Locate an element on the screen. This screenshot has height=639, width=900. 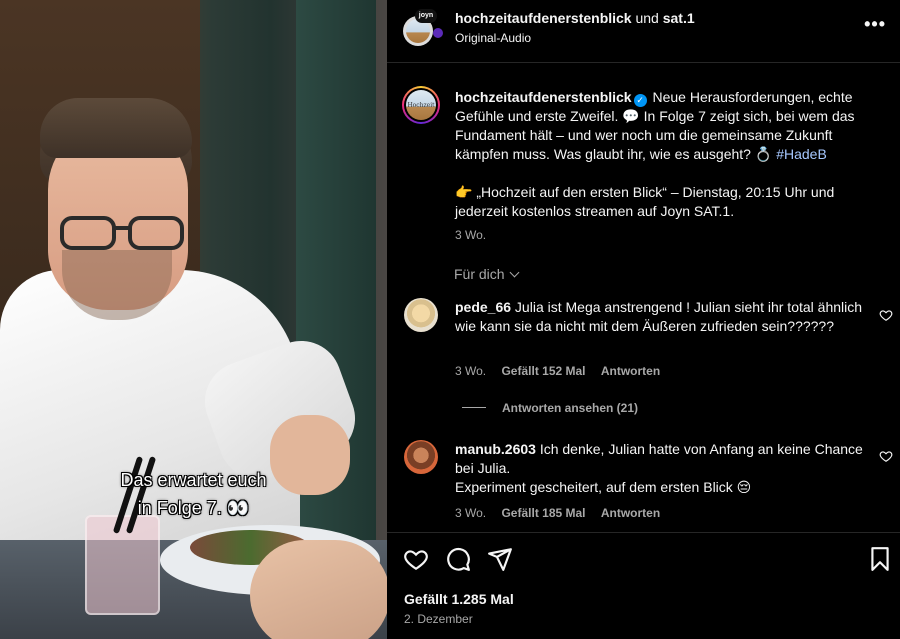
share-send-icon is located at coordinates (500, 559).